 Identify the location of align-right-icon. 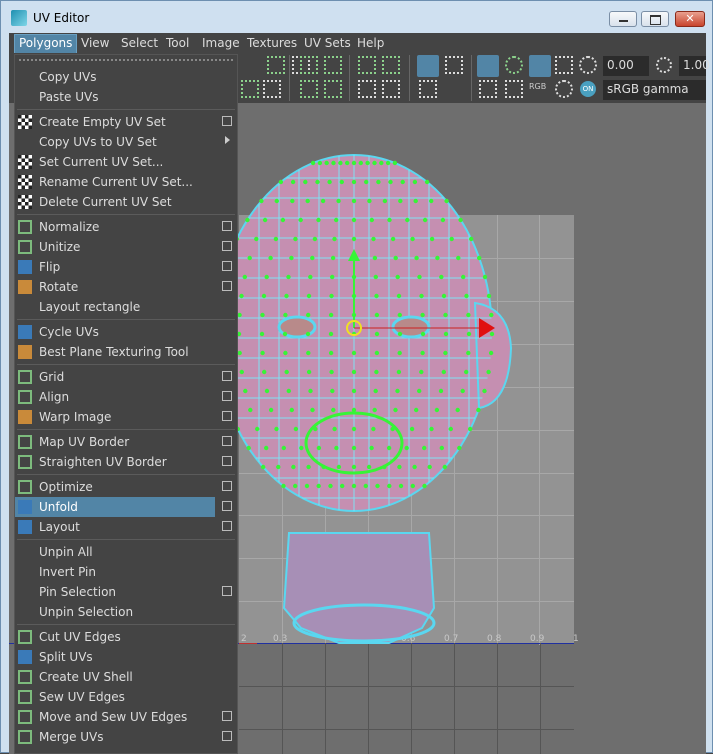
(333, 65).